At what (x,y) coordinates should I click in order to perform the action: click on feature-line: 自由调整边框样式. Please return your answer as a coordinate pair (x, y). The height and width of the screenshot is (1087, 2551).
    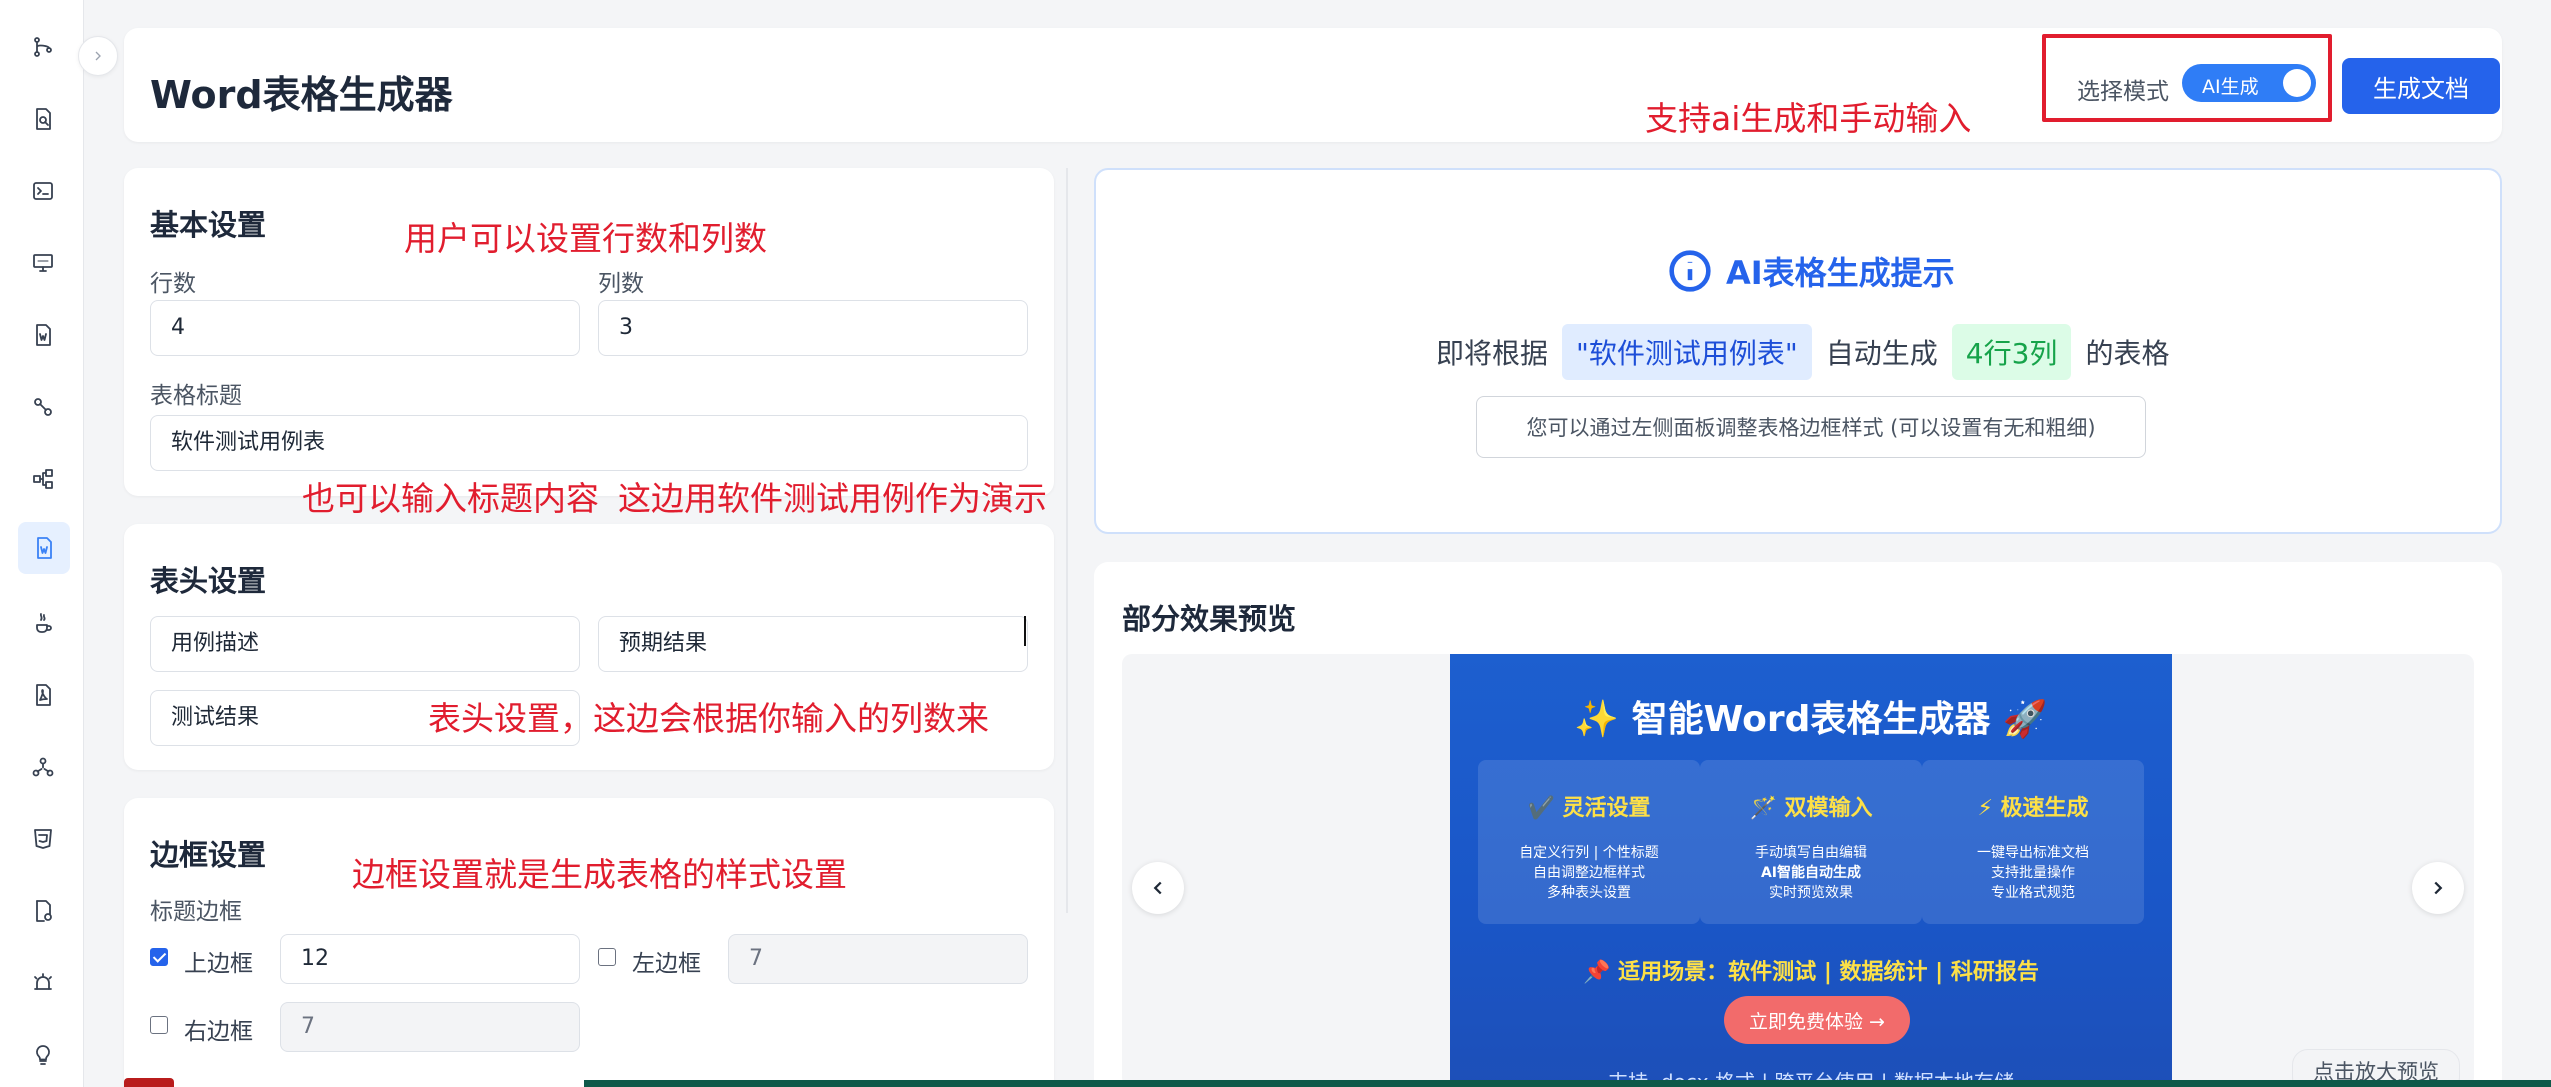
    Looking at the image, I should click on (1589, 873).